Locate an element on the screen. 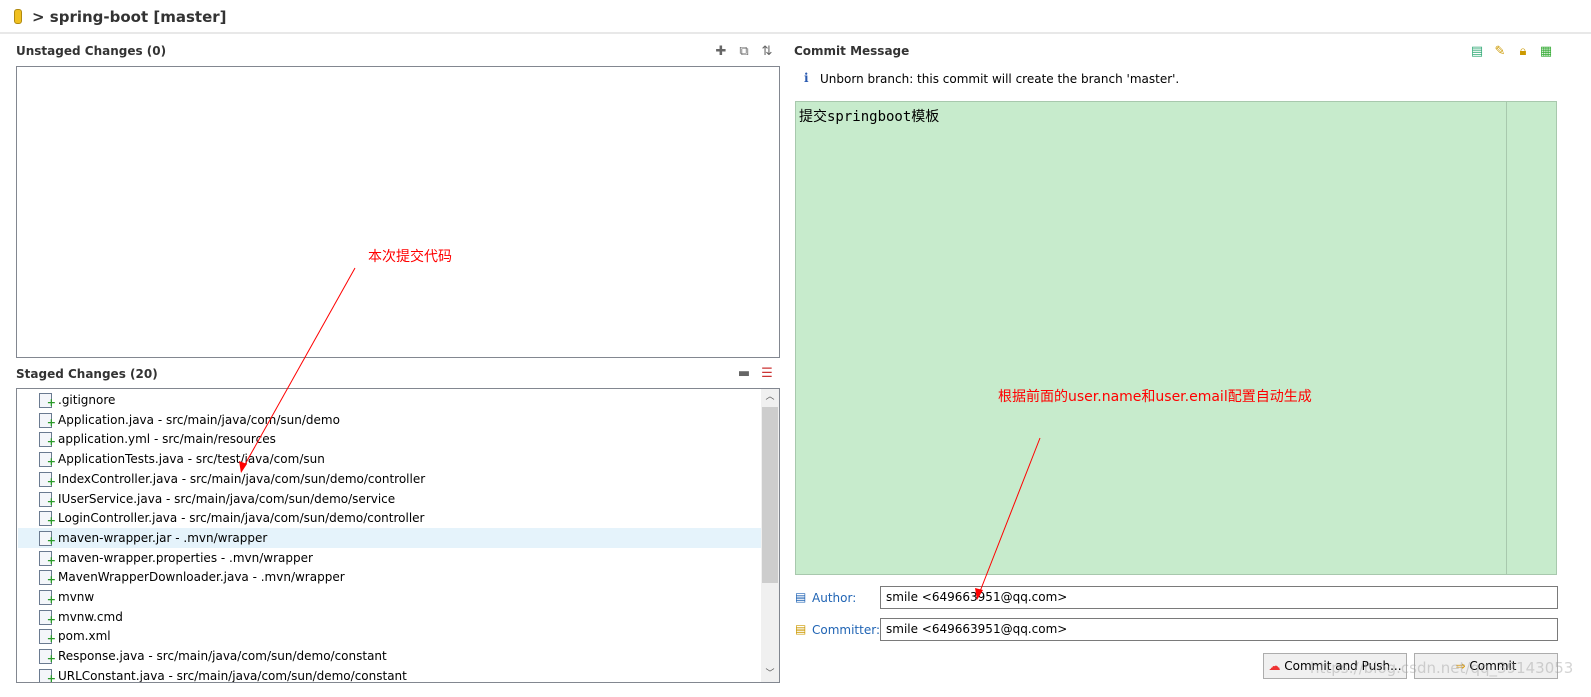  arrow-line-author is located at coordinates (1009, 516).